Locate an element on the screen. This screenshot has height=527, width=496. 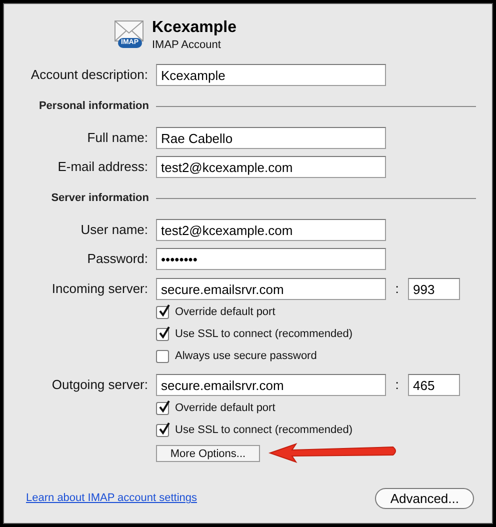
text-field: Rae Cabello is located at coordinates (271, 138).